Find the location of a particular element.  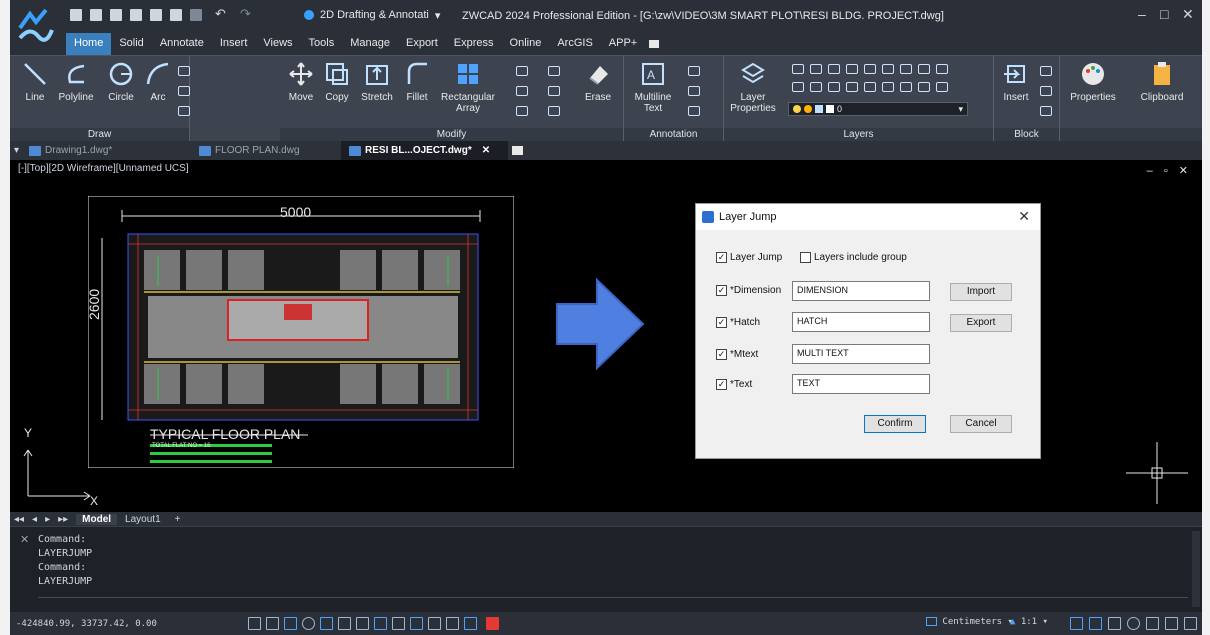

save-icon is located at coordinates (116, 15).